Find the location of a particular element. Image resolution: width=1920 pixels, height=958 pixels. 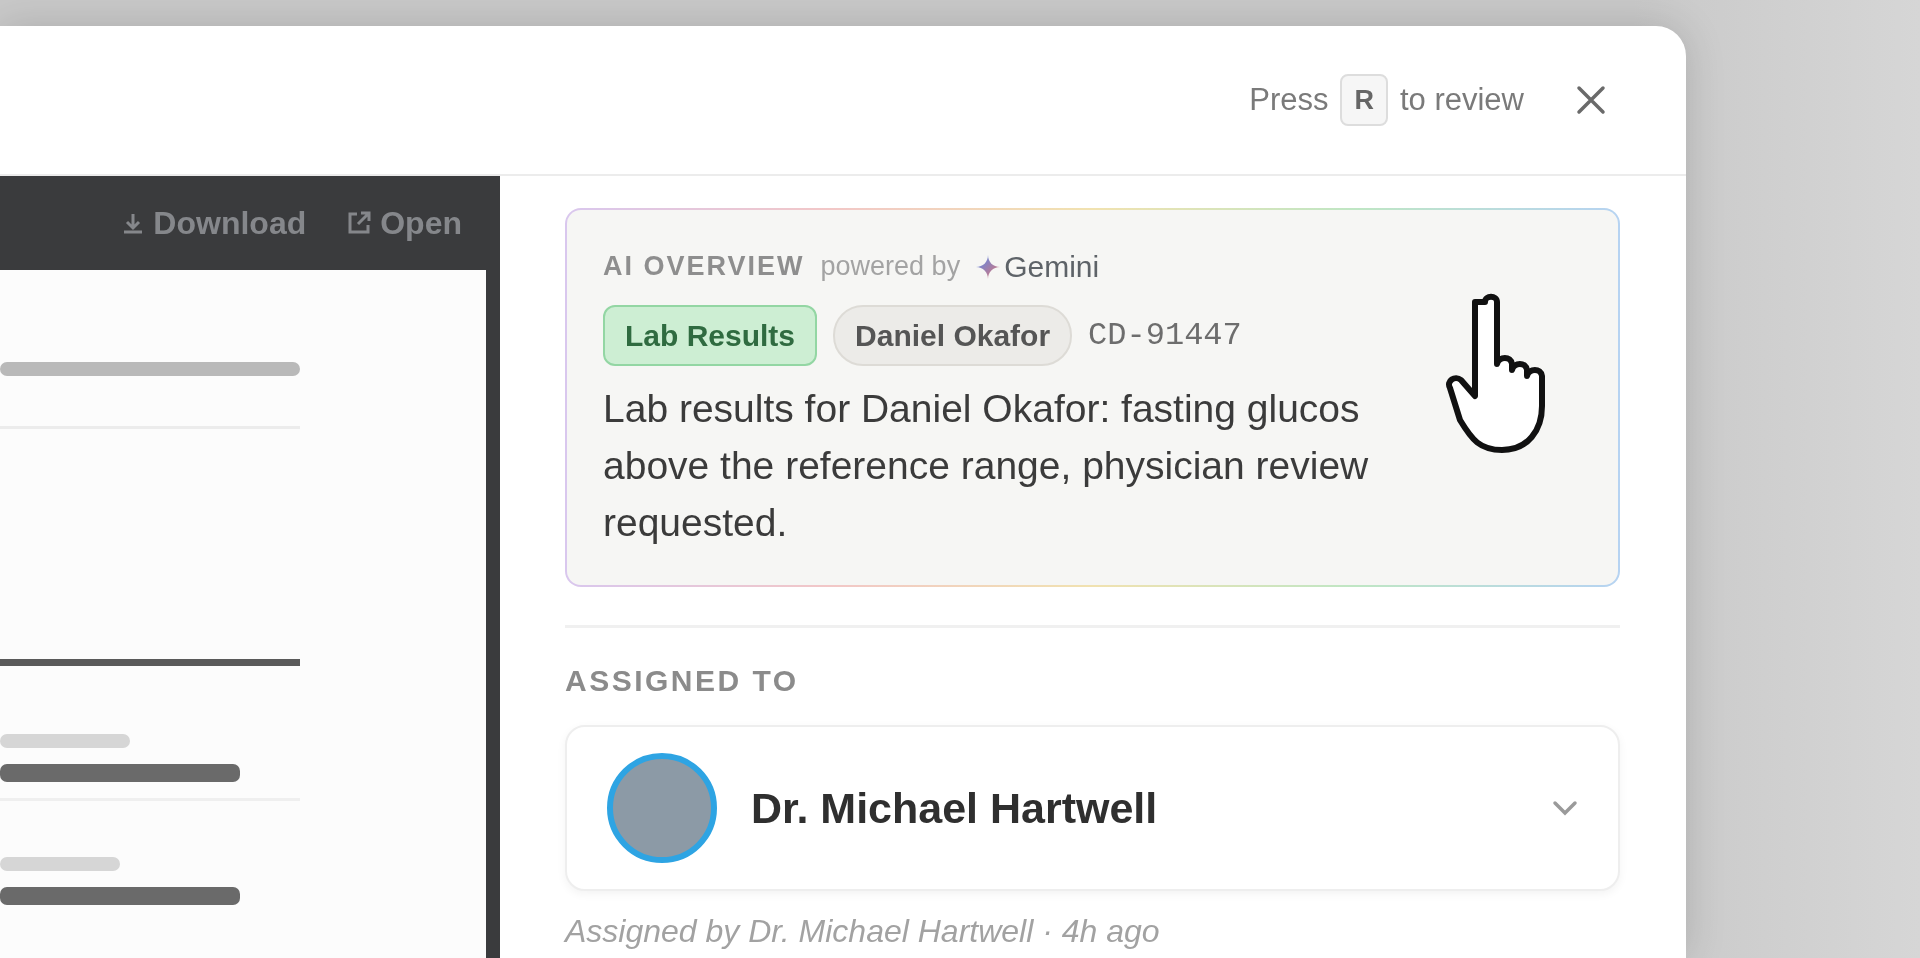

section-title: ASSIGNED TO is located at coordinates (682, 681).